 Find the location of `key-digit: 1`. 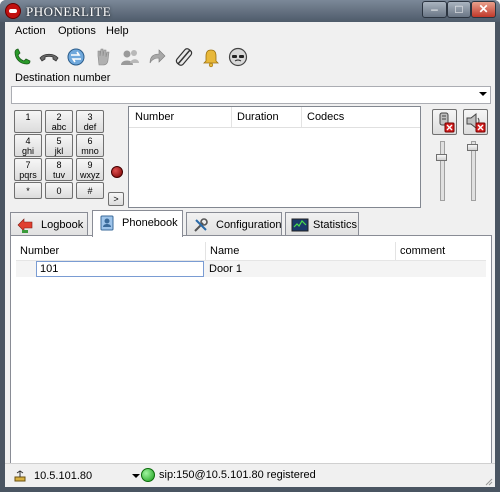

key-digit: 1 is located at coordinates (28, 117).